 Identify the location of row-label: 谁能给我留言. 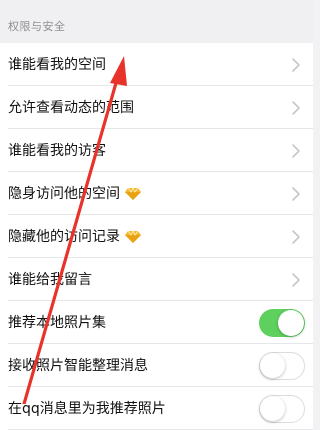
(50, 279).